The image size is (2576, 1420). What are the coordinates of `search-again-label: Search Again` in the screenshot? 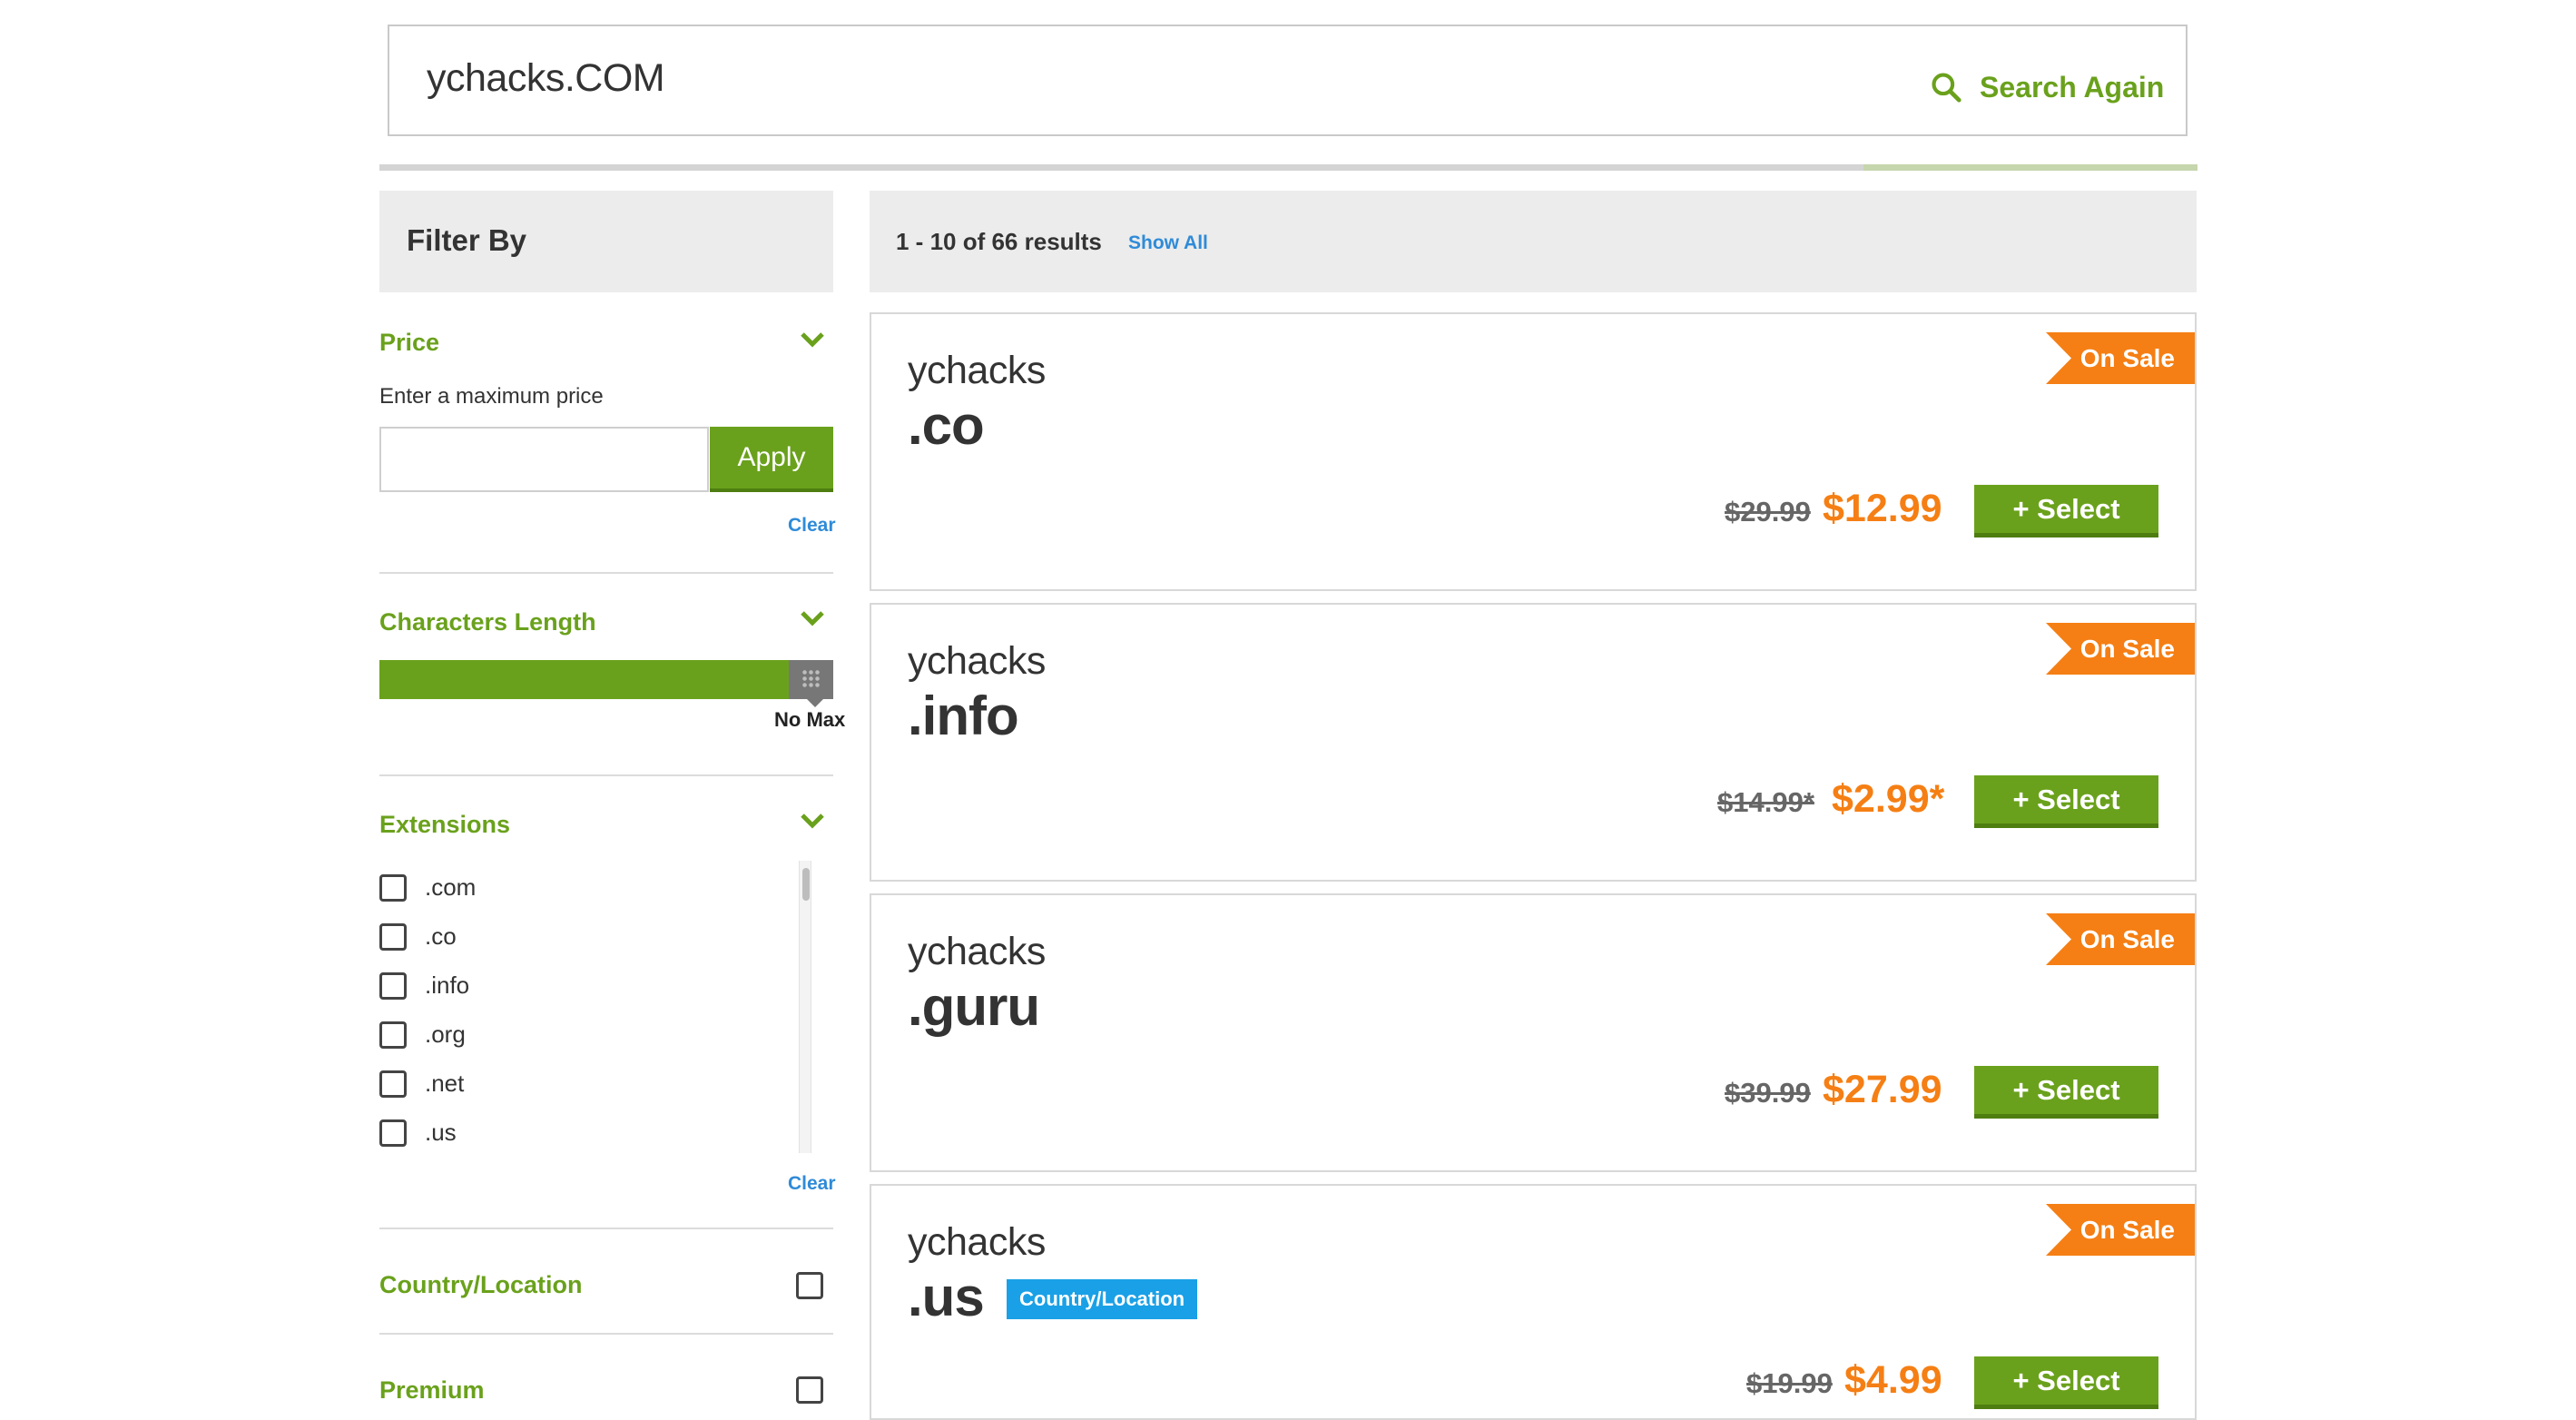 It's located at (2072, 87).